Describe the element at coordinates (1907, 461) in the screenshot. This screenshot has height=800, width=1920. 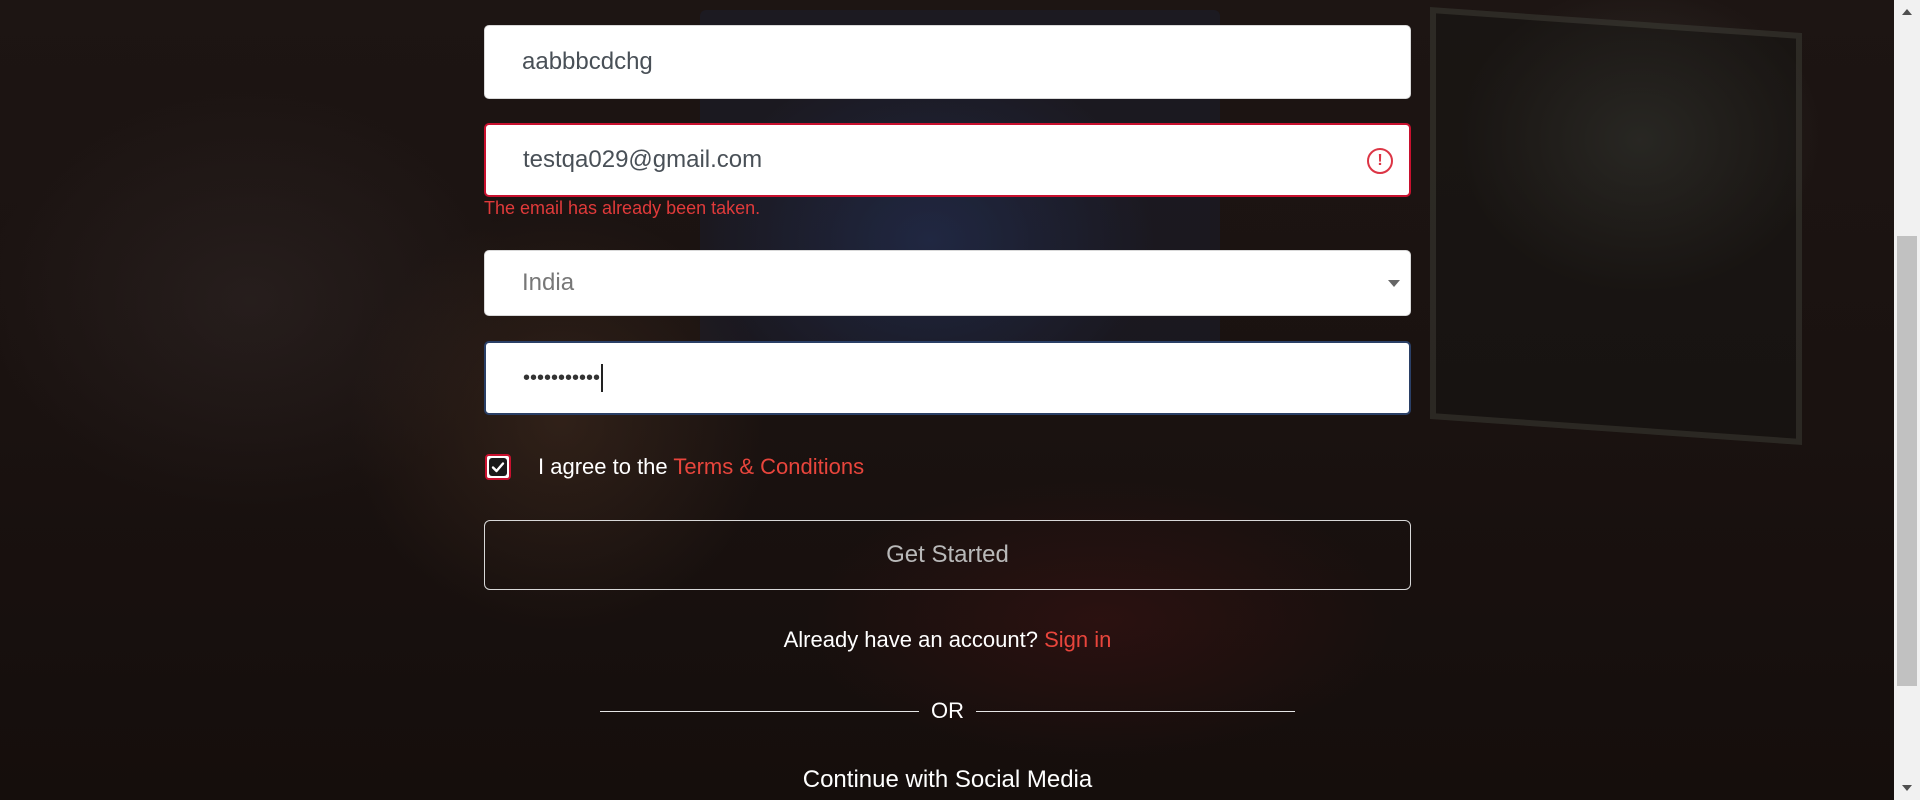
I see `scrollbar-thumb` at that location.